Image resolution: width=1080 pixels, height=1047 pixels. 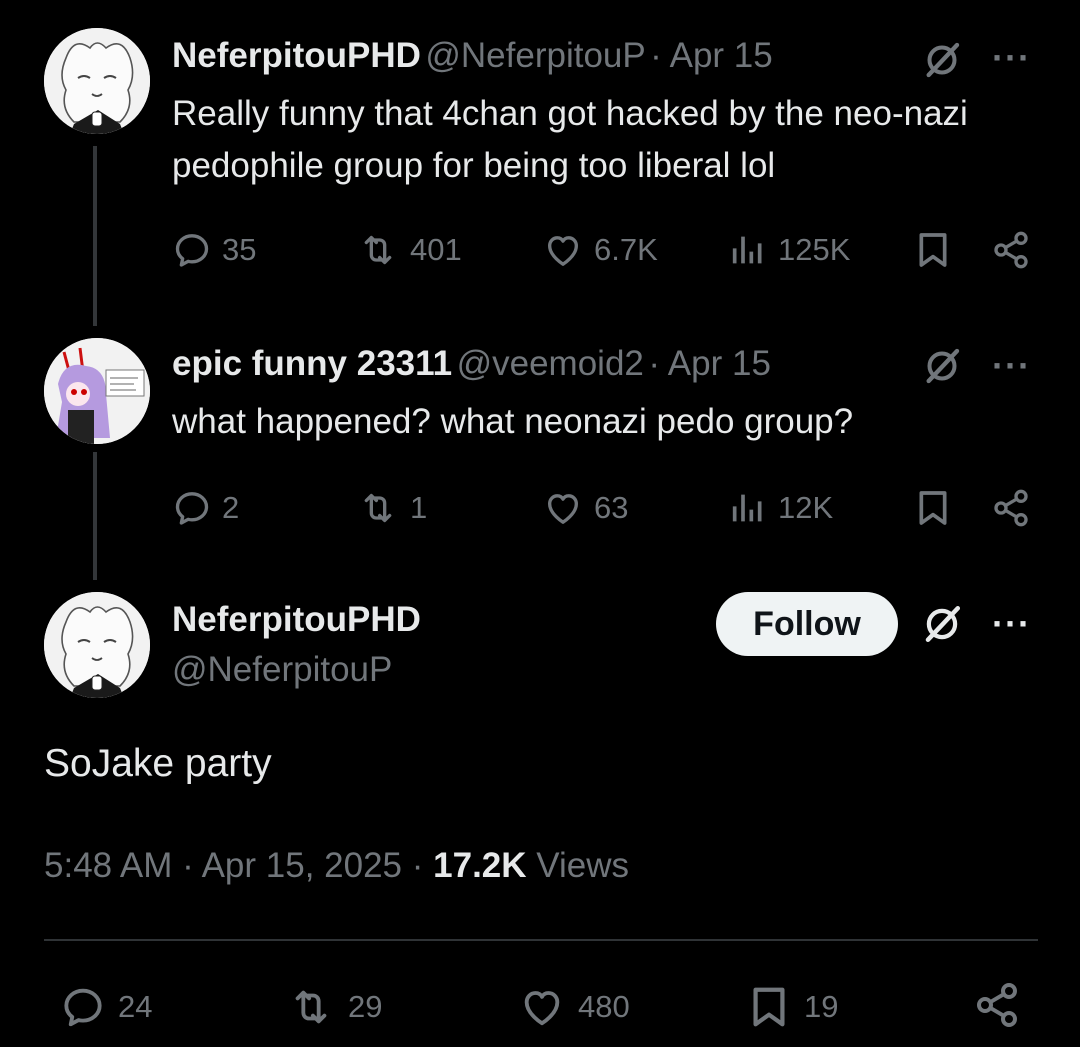 I want to click on tweet-header: epic funny 23311 @veemoid2 · Apr 15, so click(x=471, y=364).